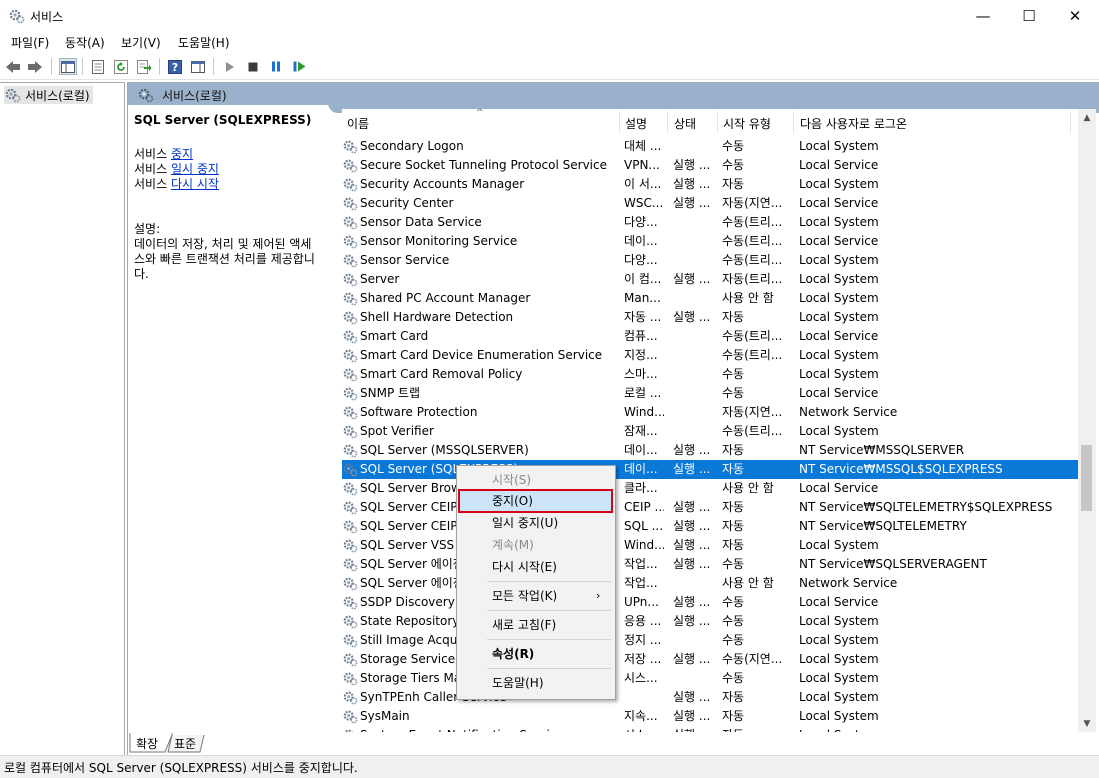  I want to click on menu-item-resume: 계속(M), so click(535, 545).